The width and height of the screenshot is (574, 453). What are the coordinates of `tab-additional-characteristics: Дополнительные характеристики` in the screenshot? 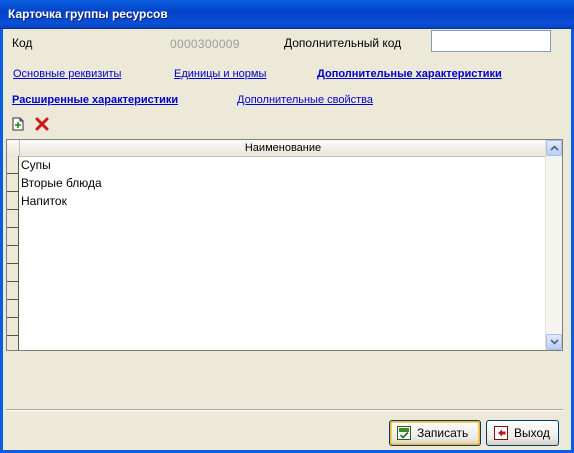 It's located at (409, 74).